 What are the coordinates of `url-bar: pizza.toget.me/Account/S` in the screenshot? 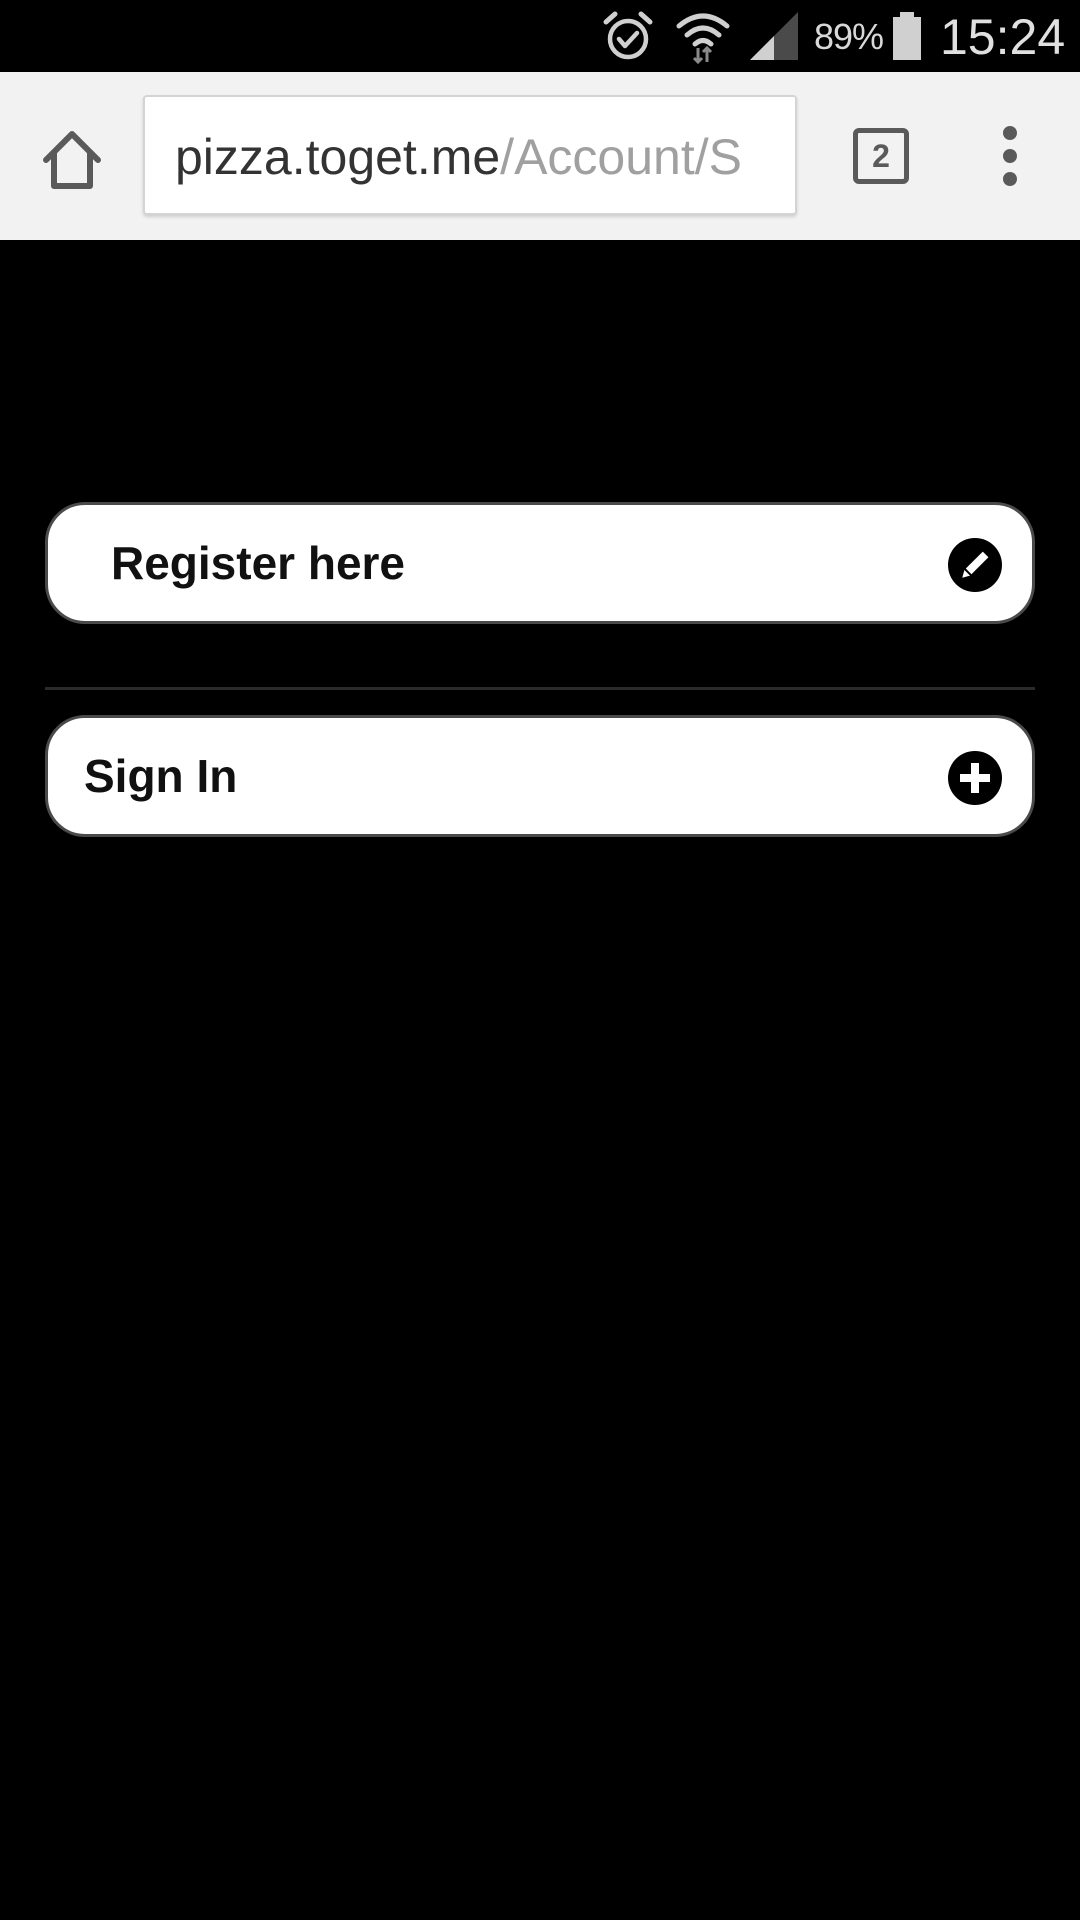 It's located at (470, 155).